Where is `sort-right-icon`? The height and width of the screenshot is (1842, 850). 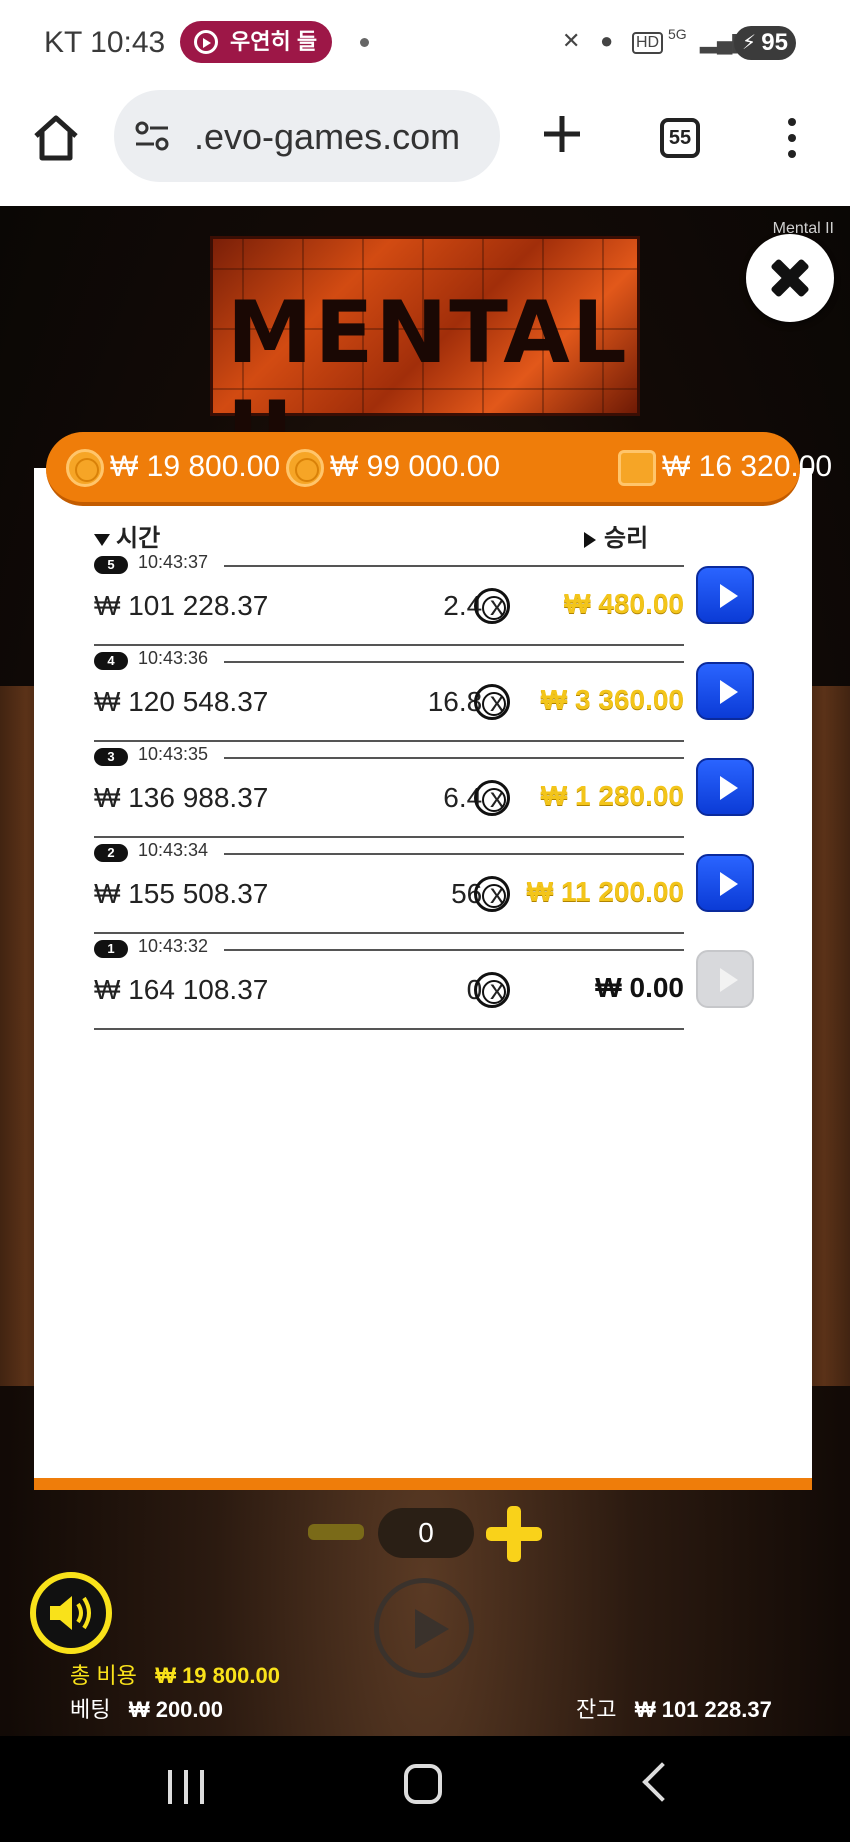 sort-right-icon is located at coordinates (590, 539).